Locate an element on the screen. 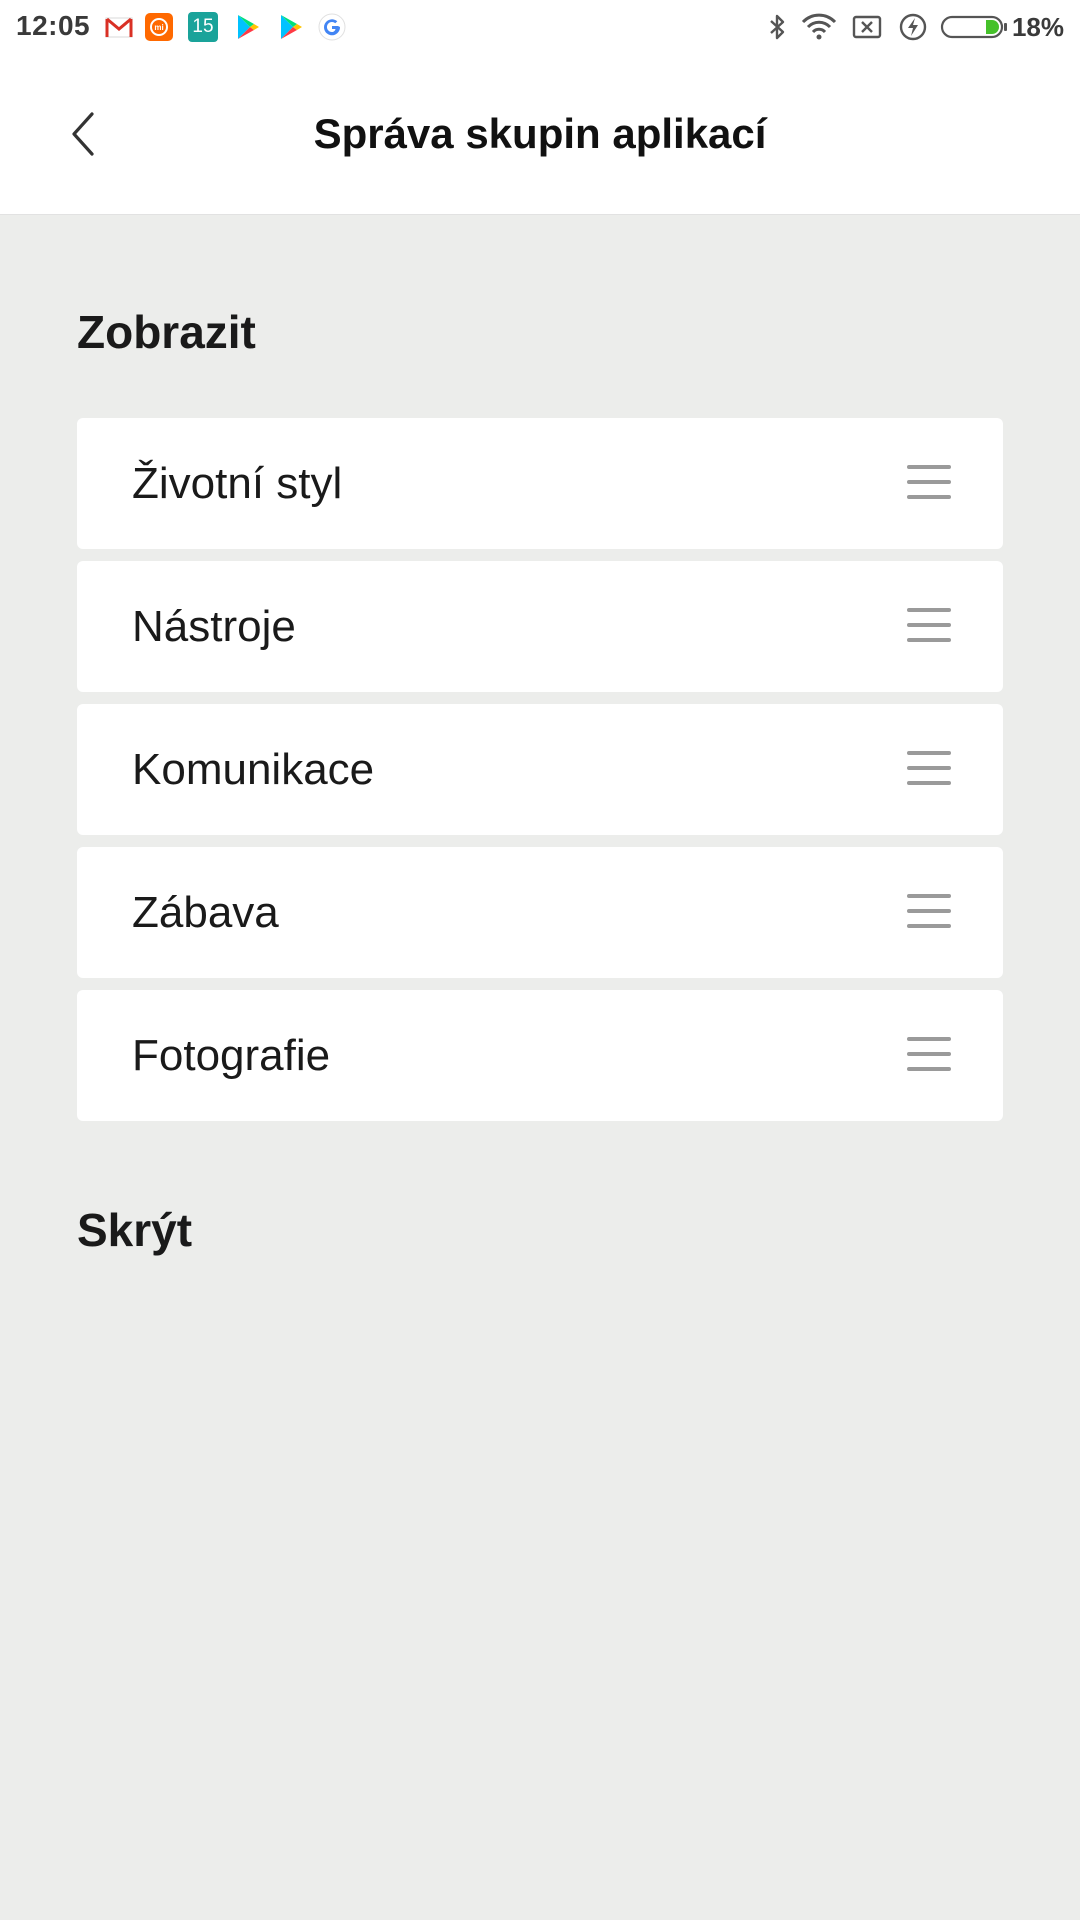 The image size is (1080, 1920). google-icon is located at coordinates (332, 27).